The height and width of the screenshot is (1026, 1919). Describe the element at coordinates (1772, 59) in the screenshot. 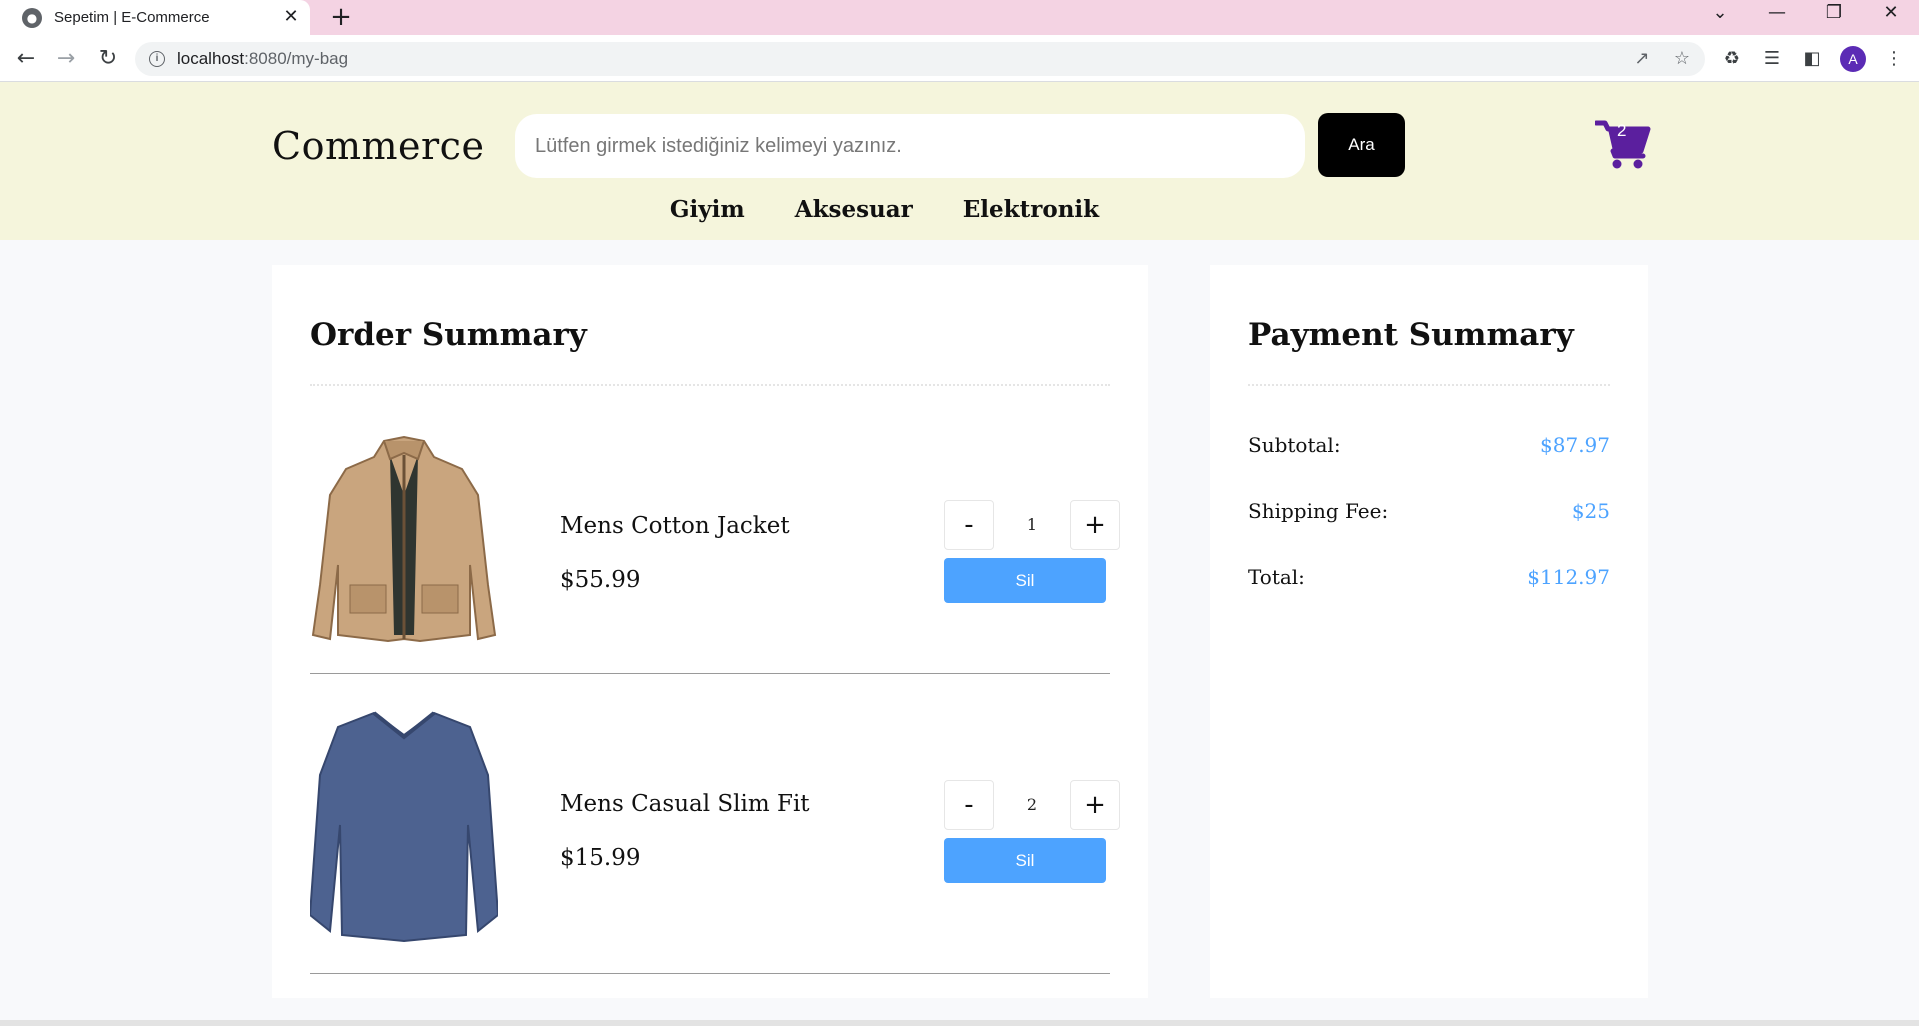

I see `media-queue-icon: ☰` at that location.